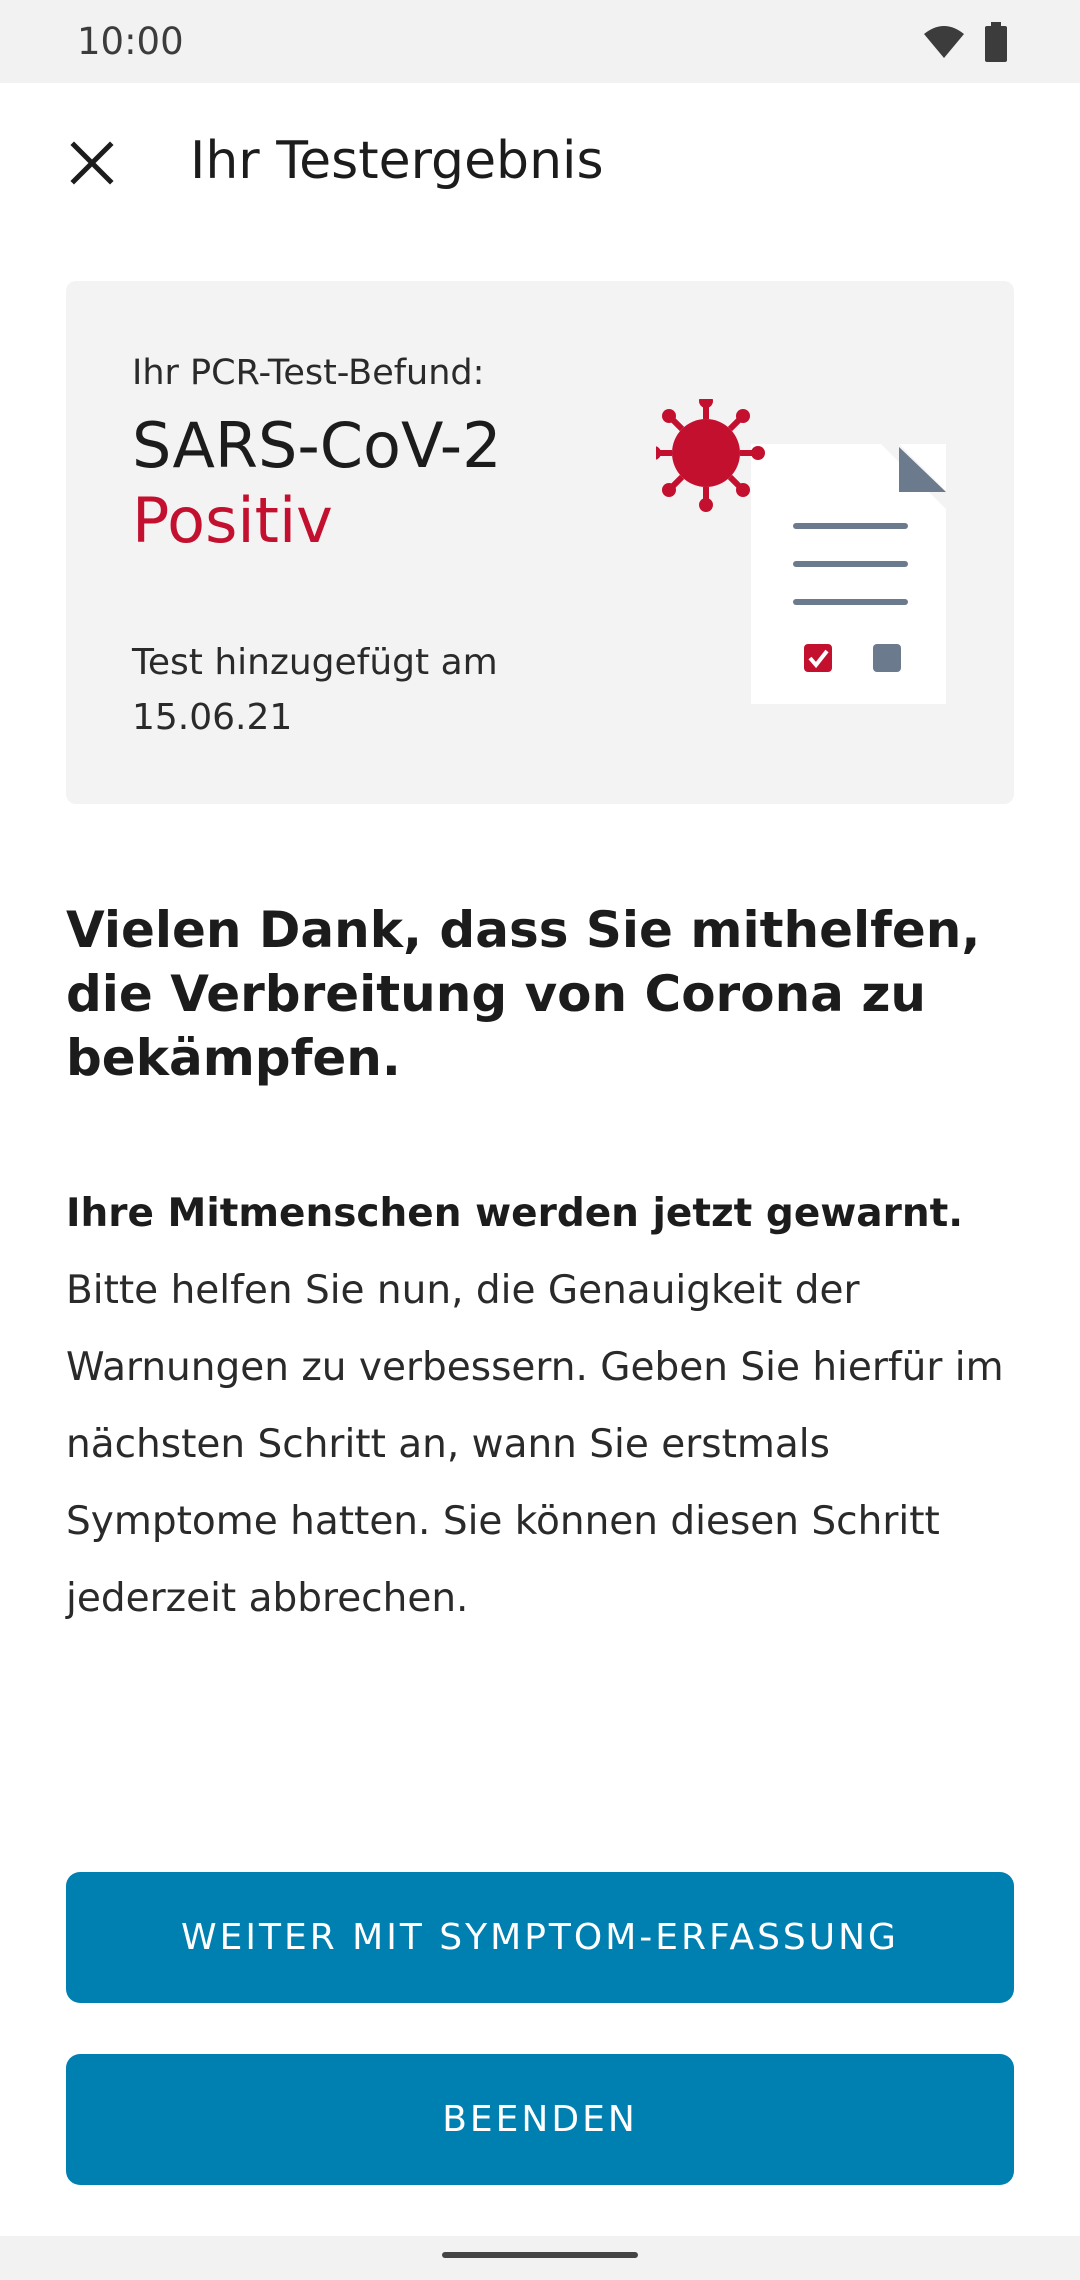 Image resolution: width=1080 pixels, height=2280 pixels. What do you see at coordinates (130, 41) in the screenshot?
I see `status-time: 10:00` at bounding box center [130, 41].